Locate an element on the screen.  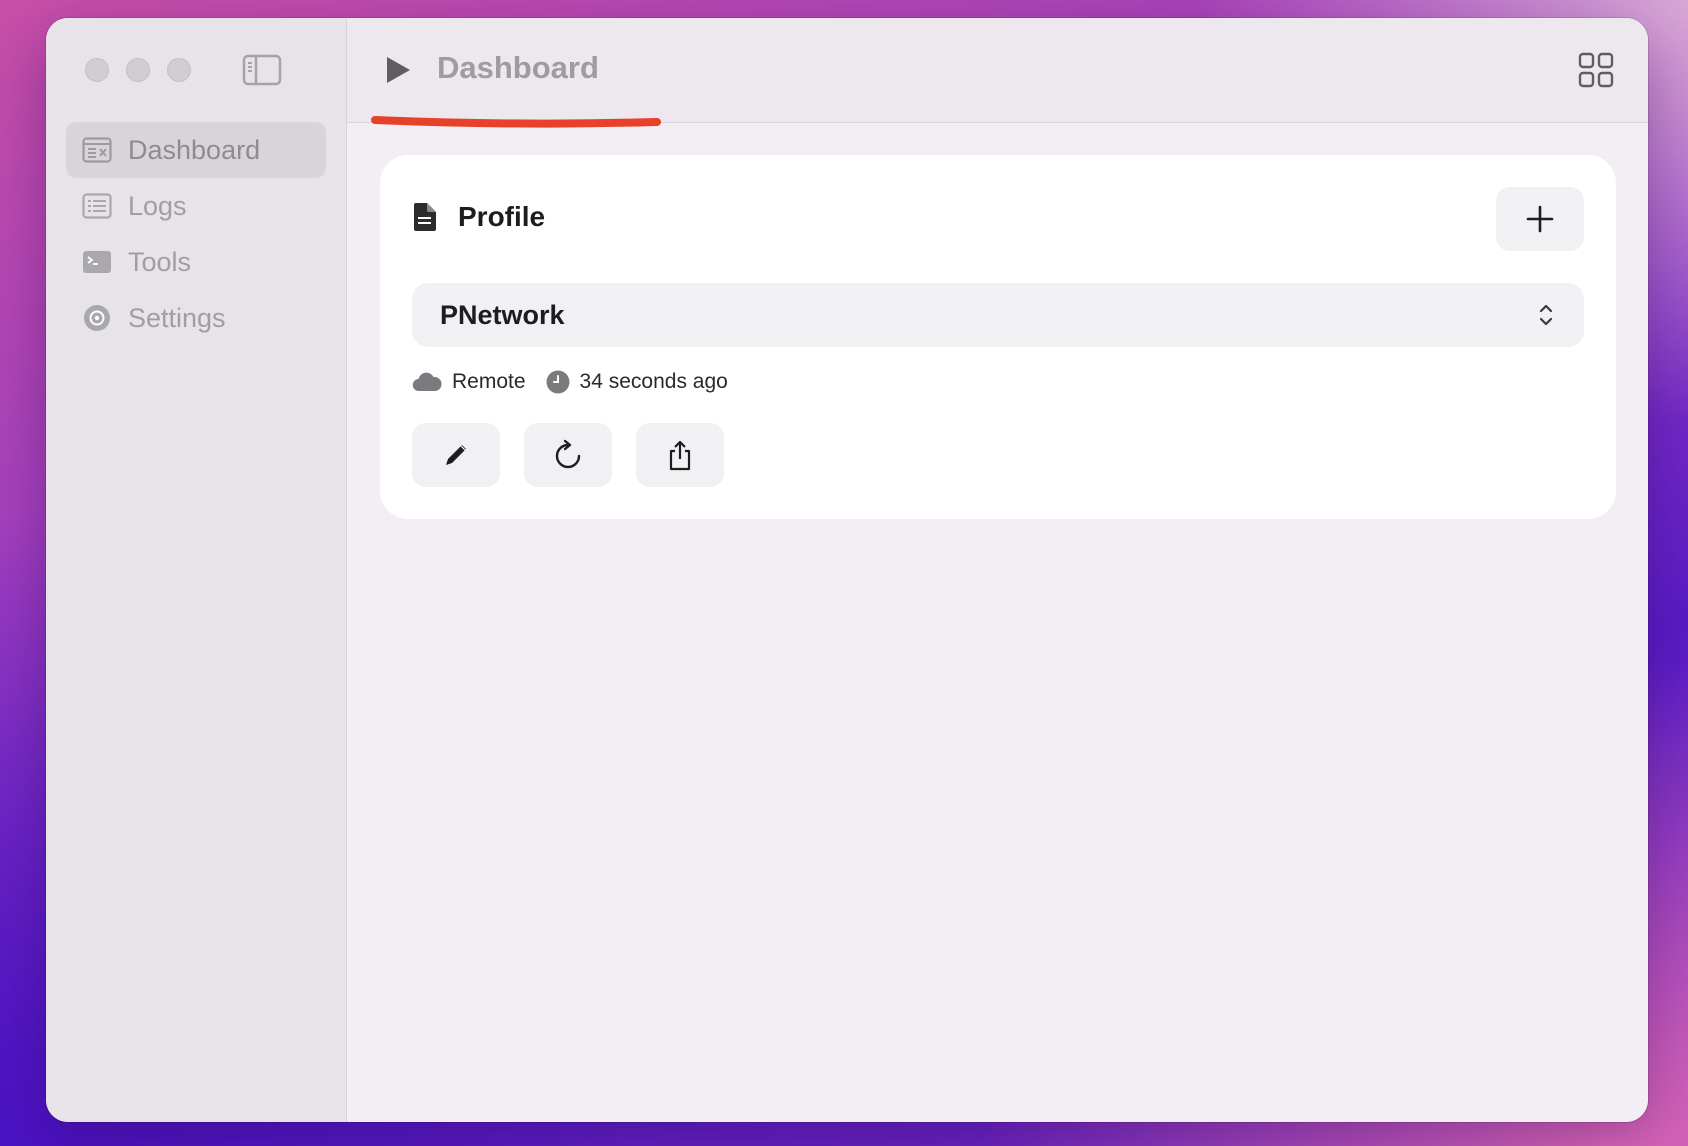
sidebar-item-label: Tools is located at coordinates (160, 261).